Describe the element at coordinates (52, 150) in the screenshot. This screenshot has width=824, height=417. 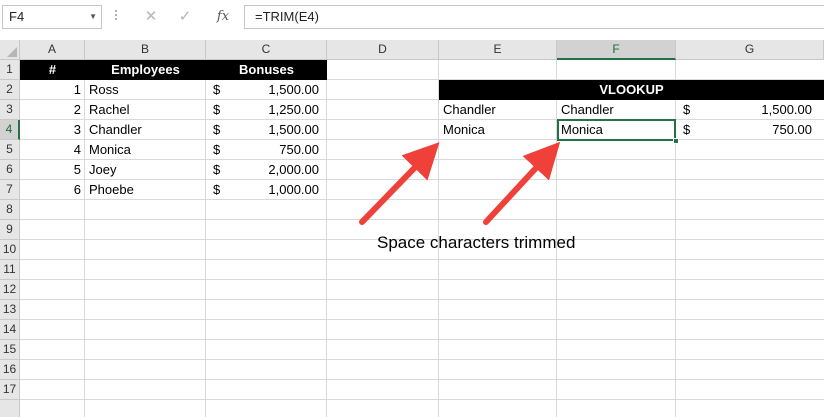
I see `table-cell-number: 4` at that location.